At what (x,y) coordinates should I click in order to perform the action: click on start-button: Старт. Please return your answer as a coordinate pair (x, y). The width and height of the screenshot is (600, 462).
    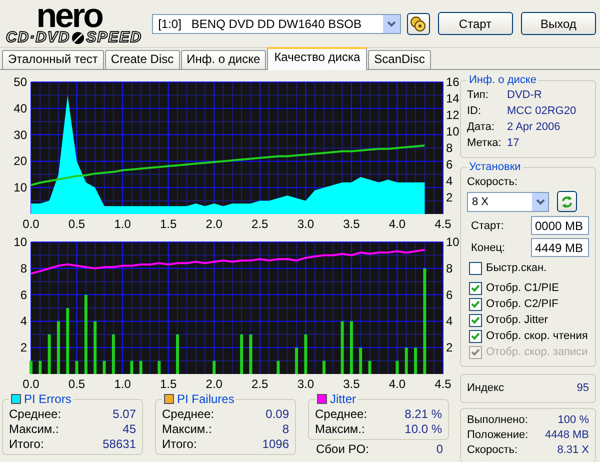
    Looking at the image, I should click on (475, 23).